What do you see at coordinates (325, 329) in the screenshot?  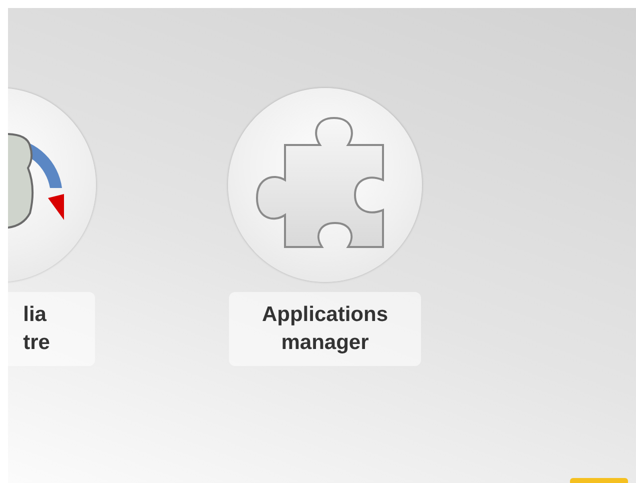 I see `app-label: Applications manager` at bounding box center [325, 329].